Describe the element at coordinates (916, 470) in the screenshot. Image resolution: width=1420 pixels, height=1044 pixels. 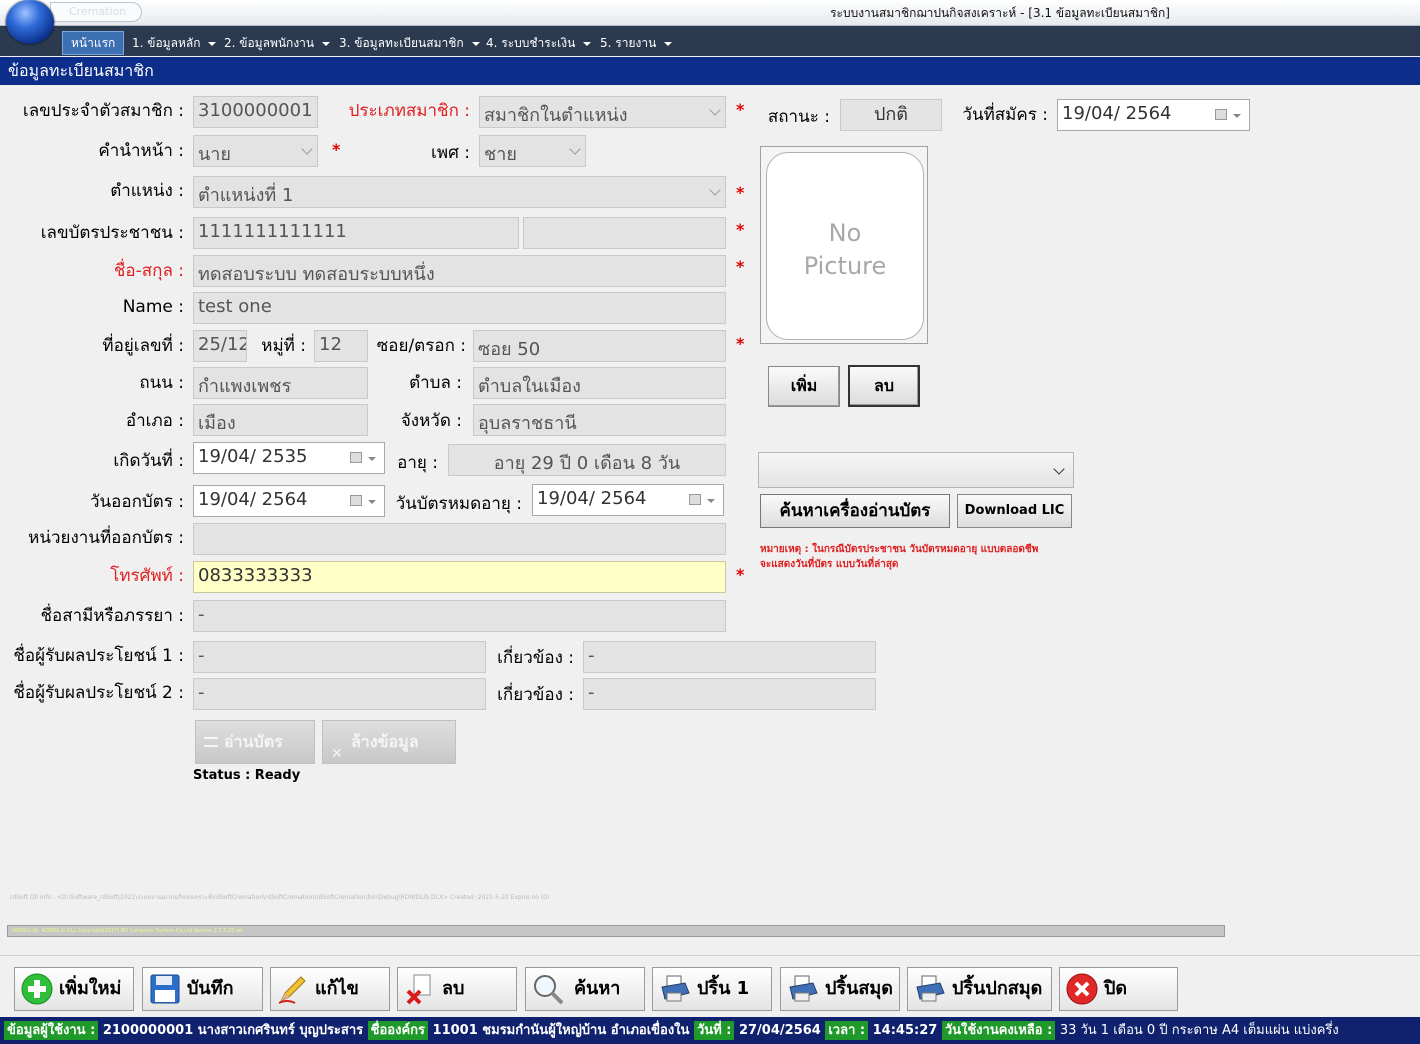
I see `card-reader-select` at that location.